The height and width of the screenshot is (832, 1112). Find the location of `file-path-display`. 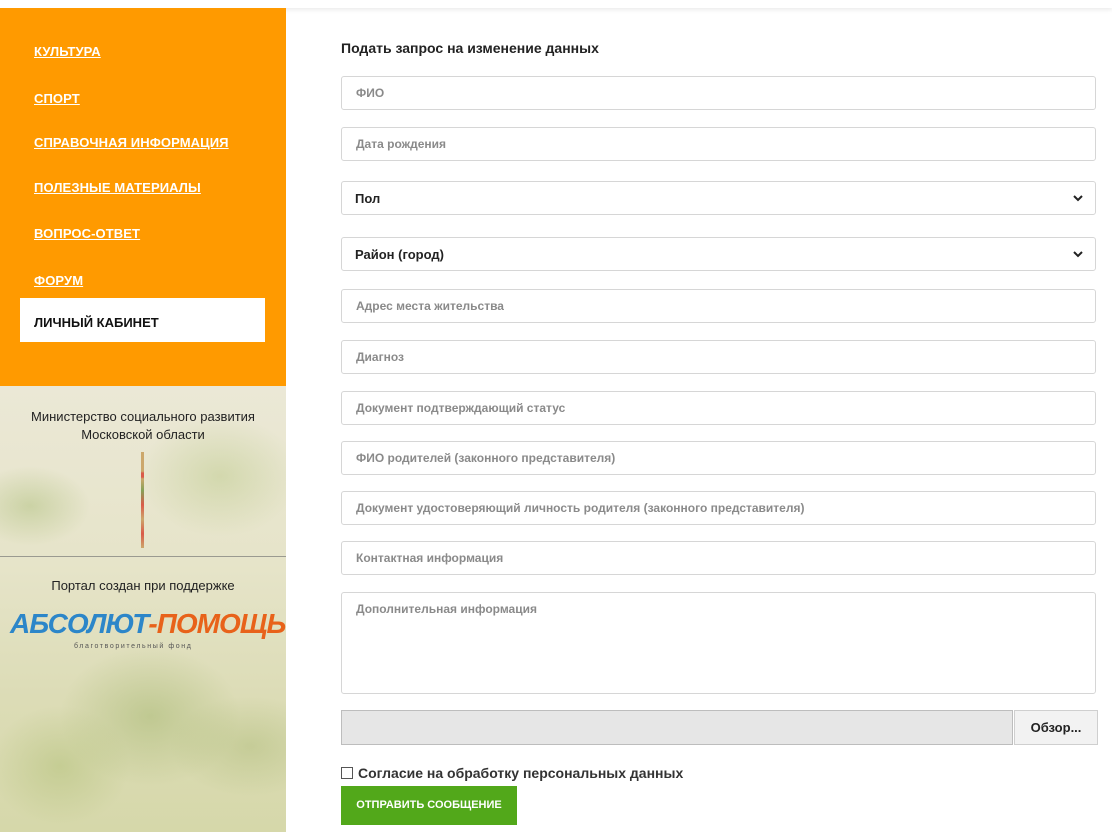

file-path-display is located at coordinates (677, 727).